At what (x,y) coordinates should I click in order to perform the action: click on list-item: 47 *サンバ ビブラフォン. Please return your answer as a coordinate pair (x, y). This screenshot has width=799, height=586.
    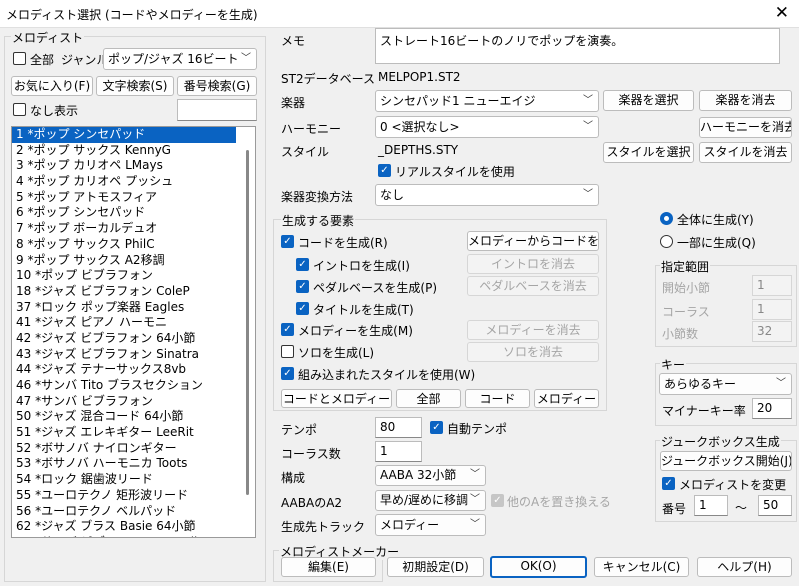
    Looking at the image, I should click on (133, 402).